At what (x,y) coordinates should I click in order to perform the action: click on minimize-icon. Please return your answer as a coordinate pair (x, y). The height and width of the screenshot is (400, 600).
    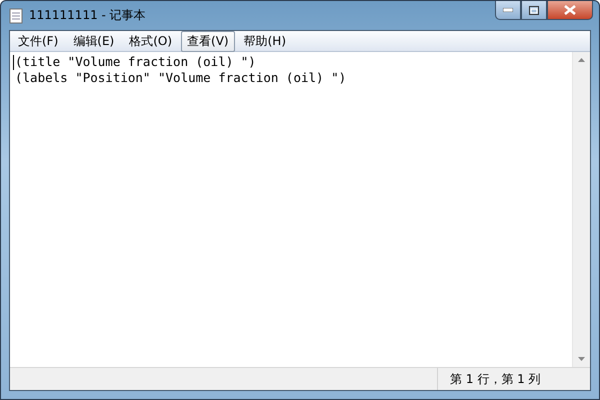
    Looking at the image, I should click on (508, 10).